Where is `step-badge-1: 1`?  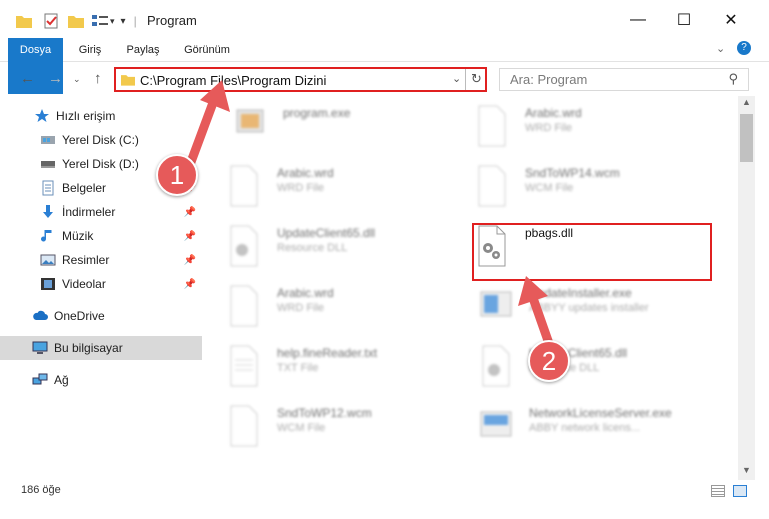 step-badge-1: 1 is located at coordinates (177, 175).